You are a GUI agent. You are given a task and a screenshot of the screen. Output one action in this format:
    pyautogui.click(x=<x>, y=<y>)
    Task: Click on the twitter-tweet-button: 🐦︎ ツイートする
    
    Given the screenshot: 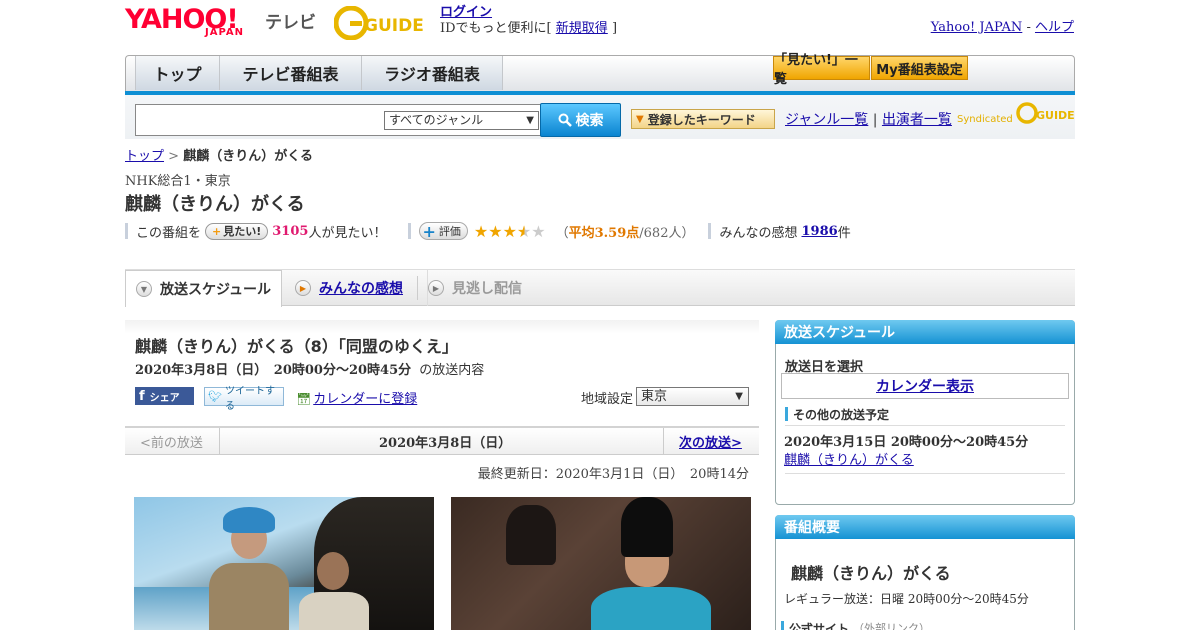 What is the action you would take?
    pyautogui.click(x=244, y=399)
    